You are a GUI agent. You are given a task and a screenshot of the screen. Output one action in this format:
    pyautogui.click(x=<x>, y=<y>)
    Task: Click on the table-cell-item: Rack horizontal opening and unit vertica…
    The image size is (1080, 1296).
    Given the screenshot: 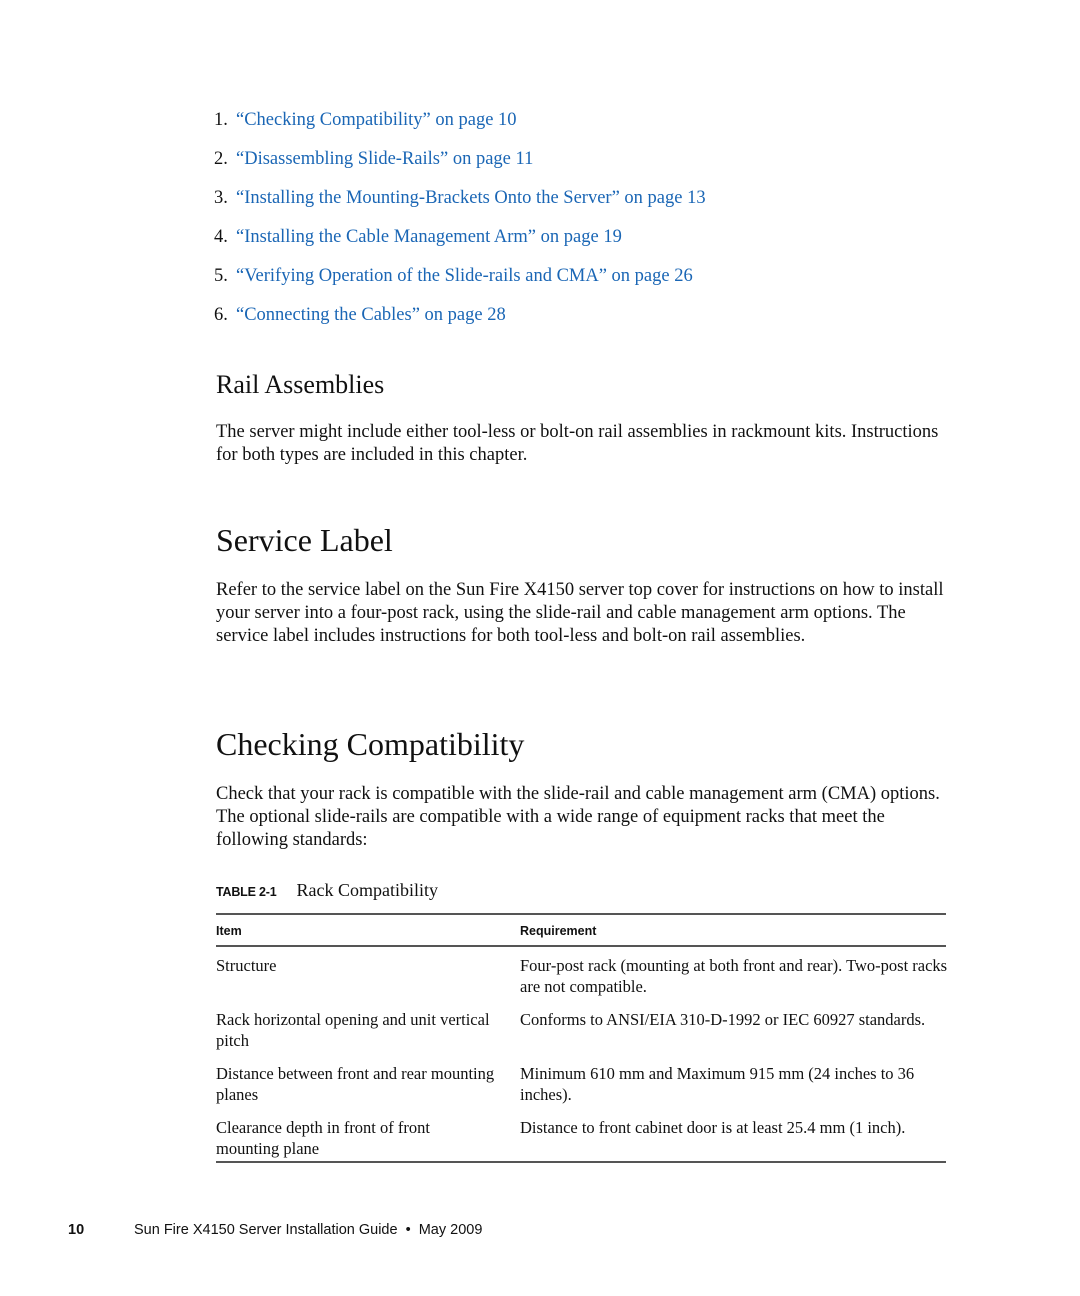 What is the action you would take?
    pyautogui.click(x=353, y=1030)
    